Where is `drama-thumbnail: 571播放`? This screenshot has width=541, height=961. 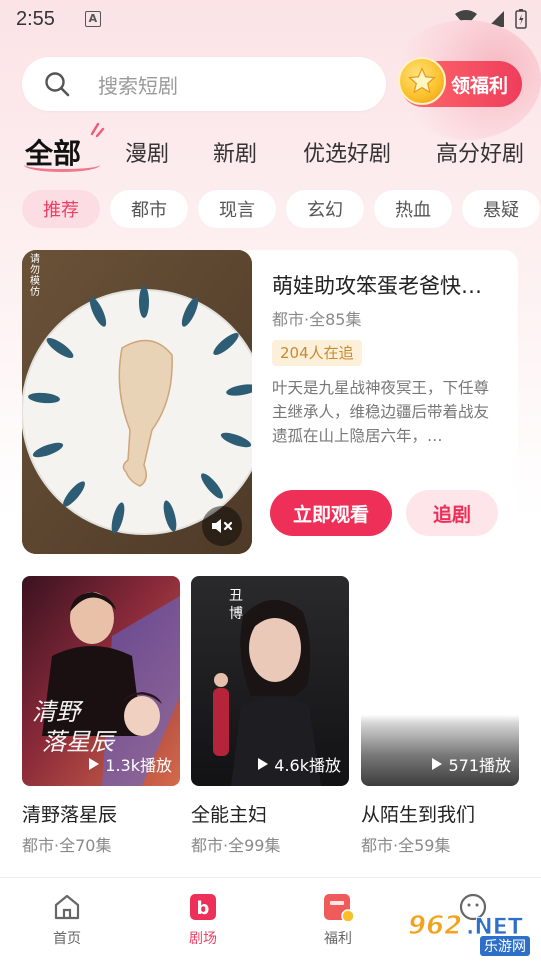
drama-thumbnail: 571播放 is located at coordinates (440, 681).